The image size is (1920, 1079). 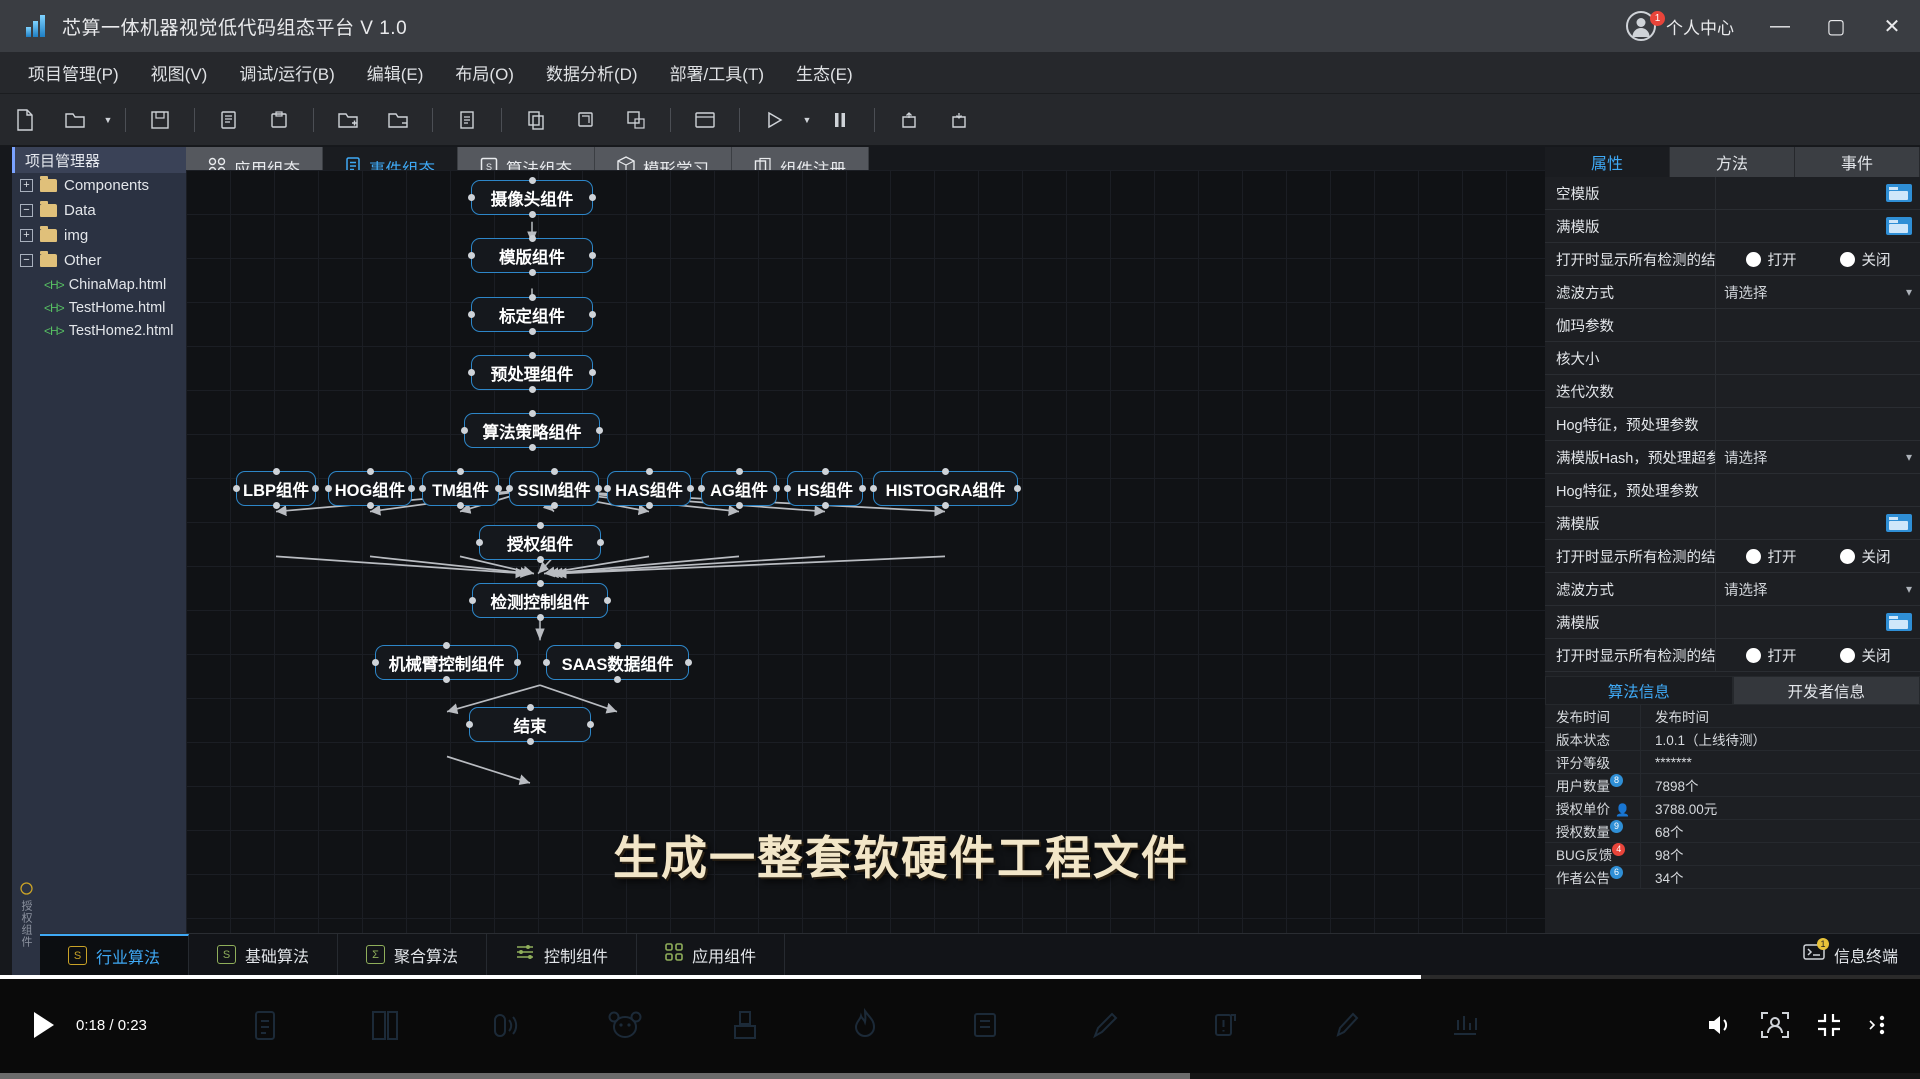 I want to click on flow-node-lbp: LBP组件, so click(x=276, y=488).